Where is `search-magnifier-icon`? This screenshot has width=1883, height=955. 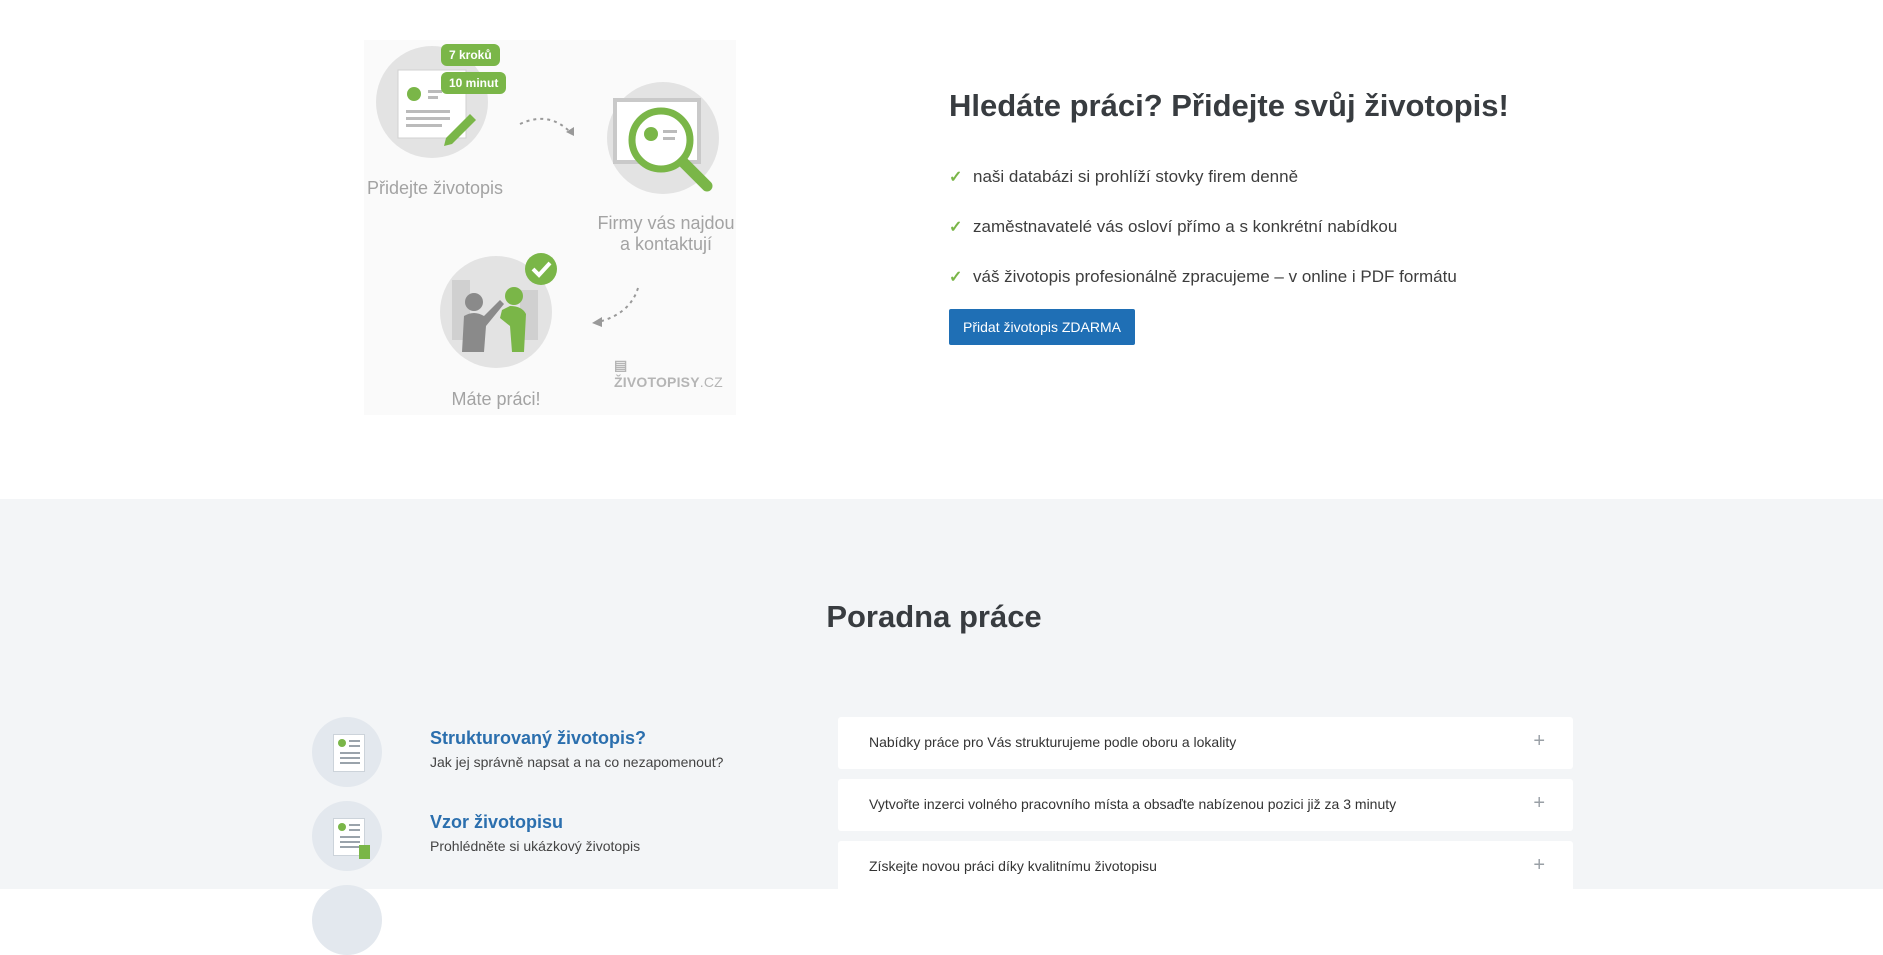
search-magnifier-icon is located at coordinates (663, 145).